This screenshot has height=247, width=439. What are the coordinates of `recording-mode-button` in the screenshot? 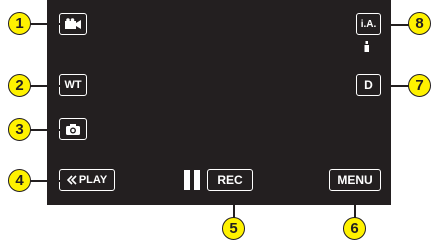 It's located at (73, 24).